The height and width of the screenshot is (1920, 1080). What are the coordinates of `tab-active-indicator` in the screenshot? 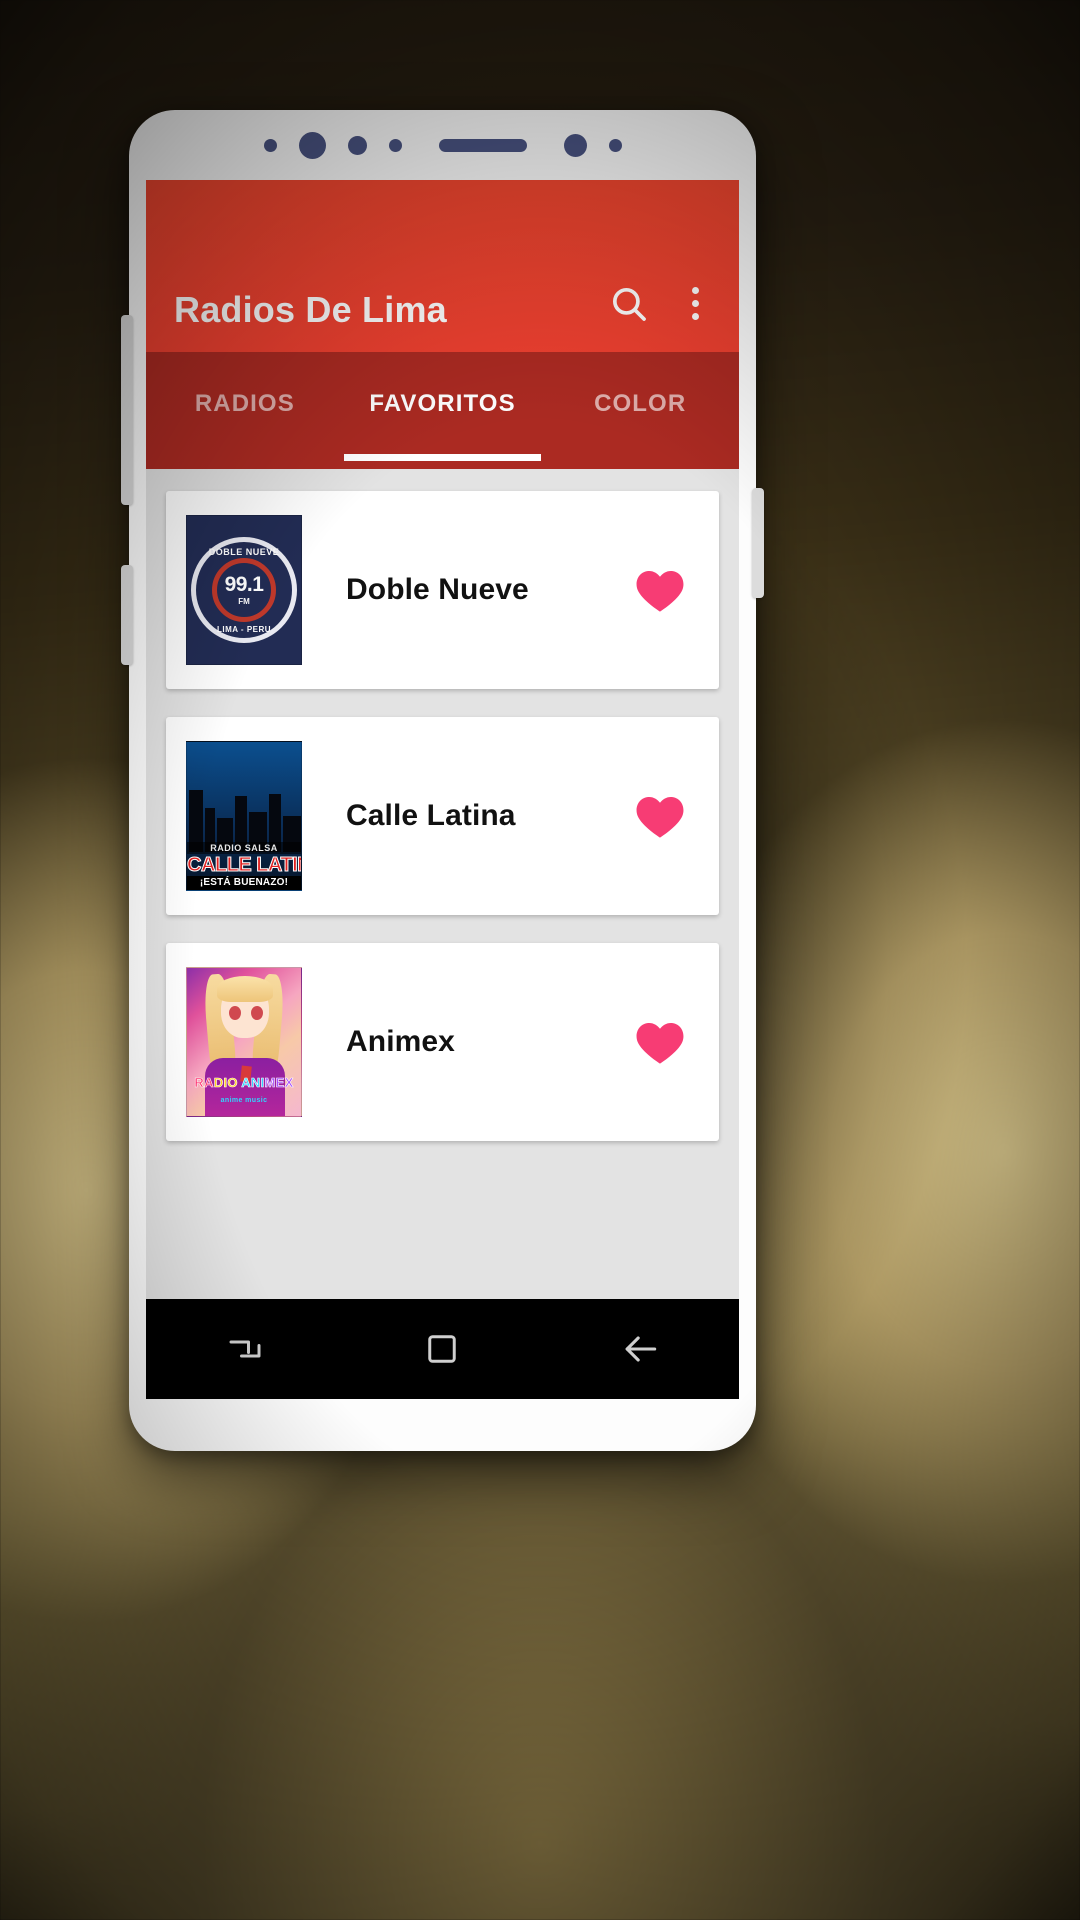 It's located at (442, 457).